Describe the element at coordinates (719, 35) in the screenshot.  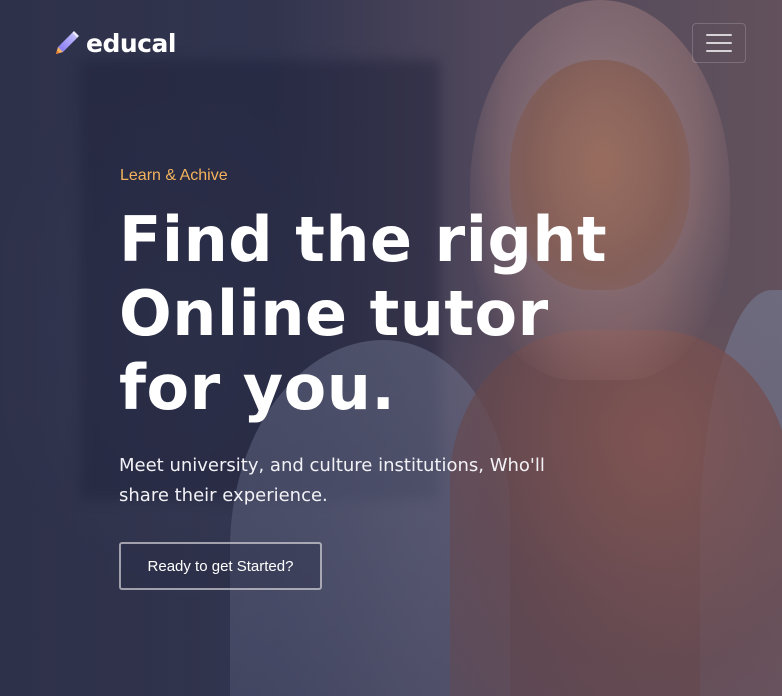
I see `hamburger-menu-icon` at that location.